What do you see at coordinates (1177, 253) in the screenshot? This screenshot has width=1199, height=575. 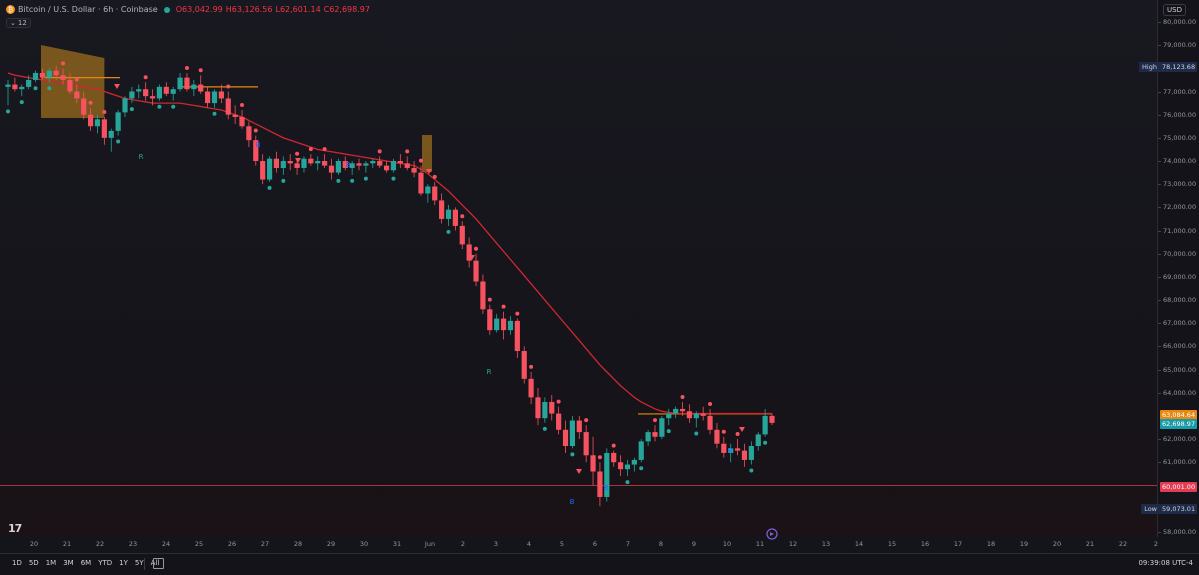 I see `price-tick-label: 70,000.00` at bounding box center [1177, 253].